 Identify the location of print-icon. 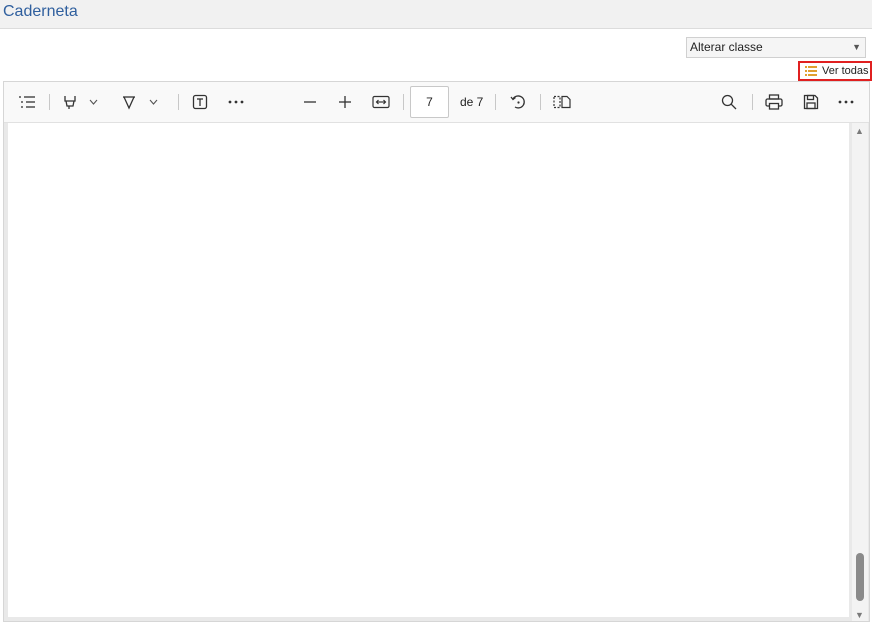
(774, 102).